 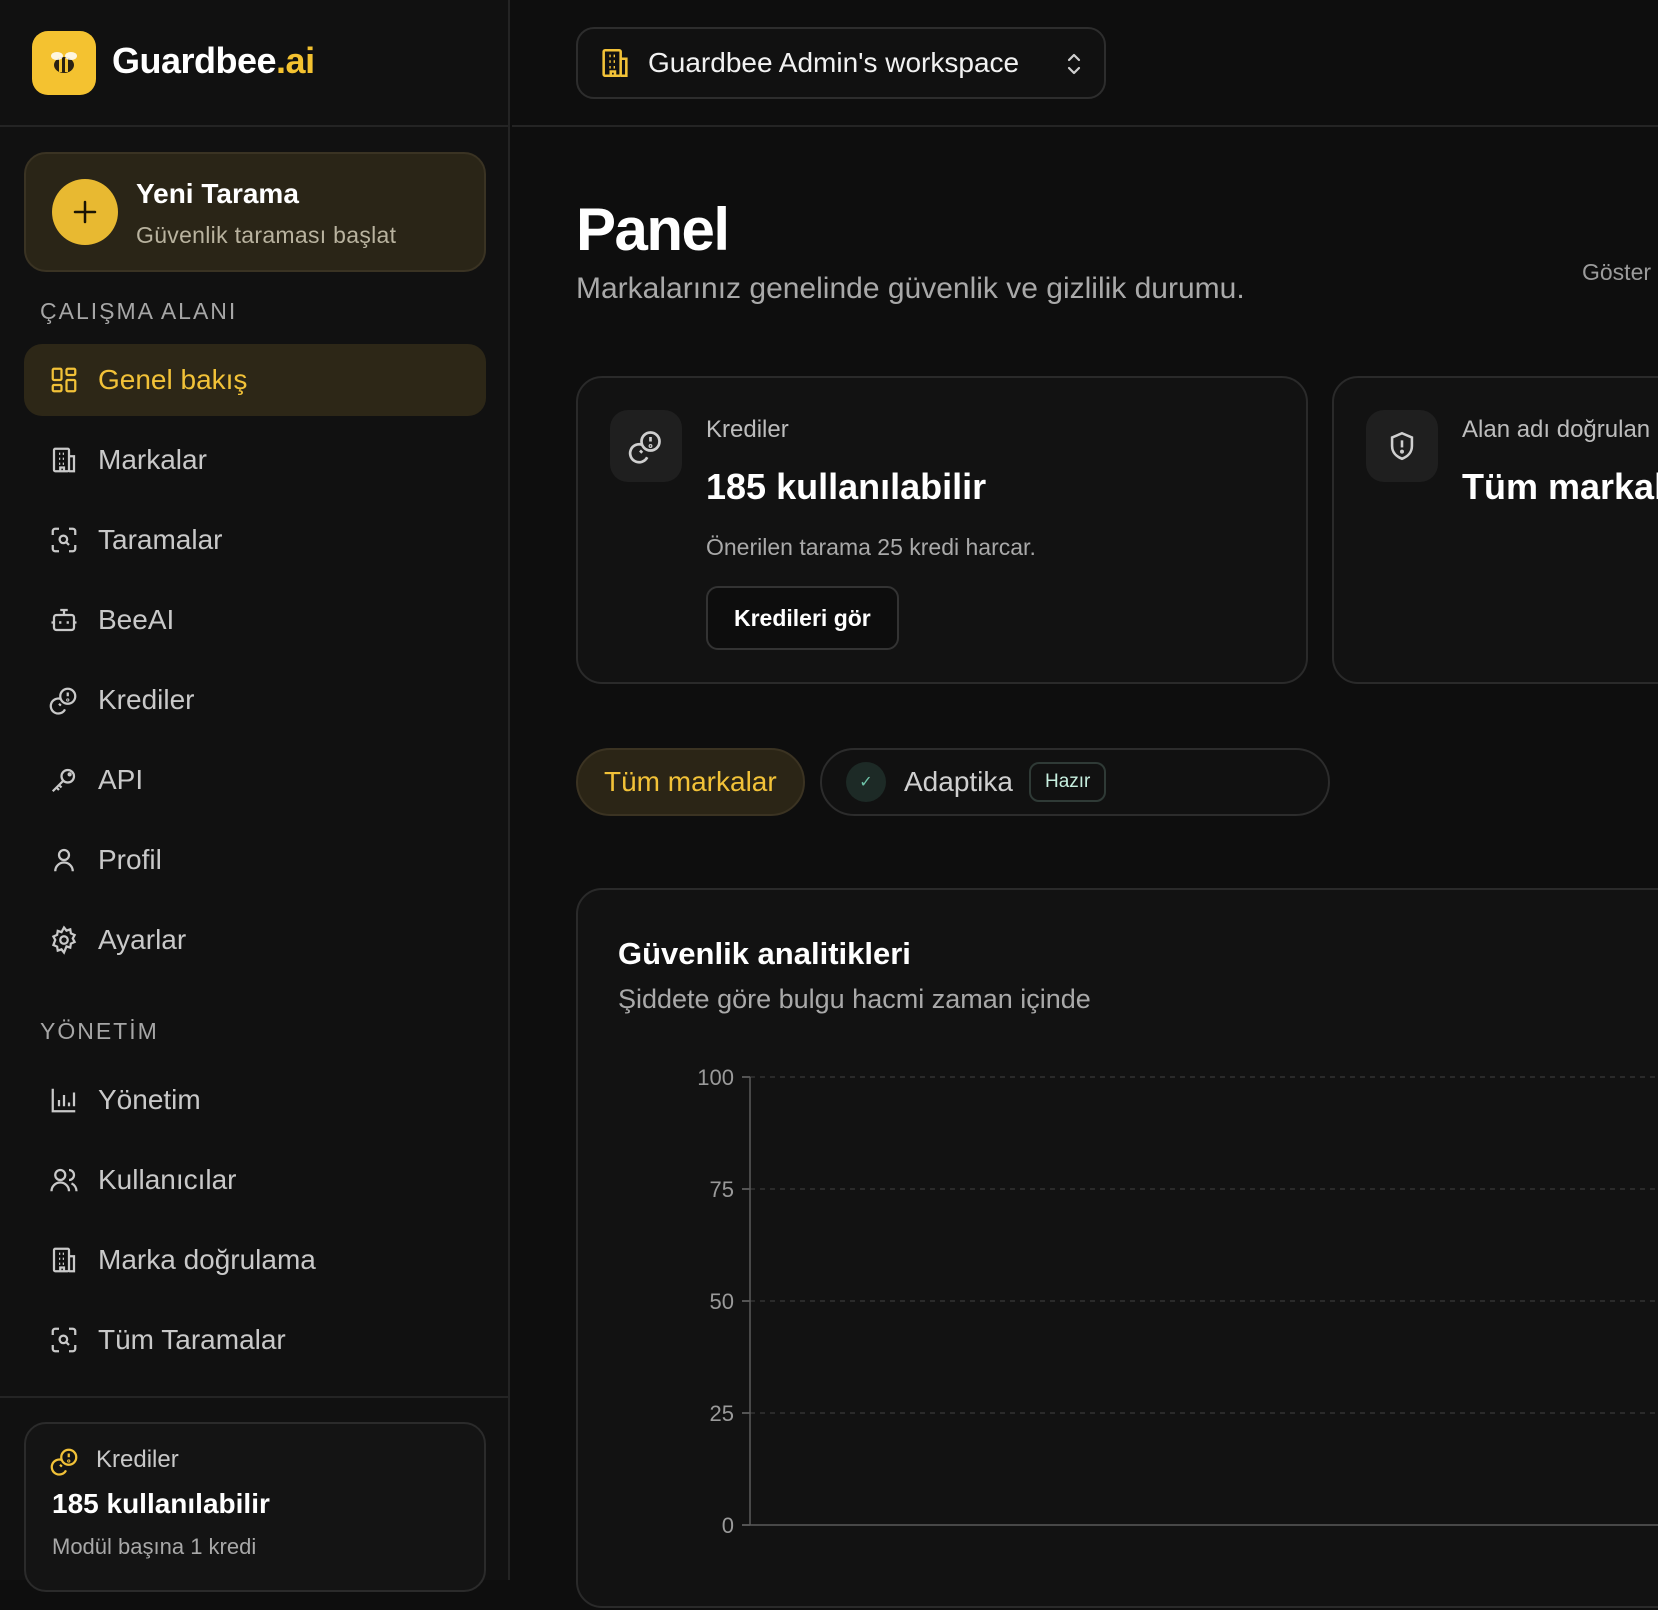 What do you see at coordinates (802, 618) in the screenshot?
I see `view-credits-button: Kredileri gör` at bounding box center [802, 618].